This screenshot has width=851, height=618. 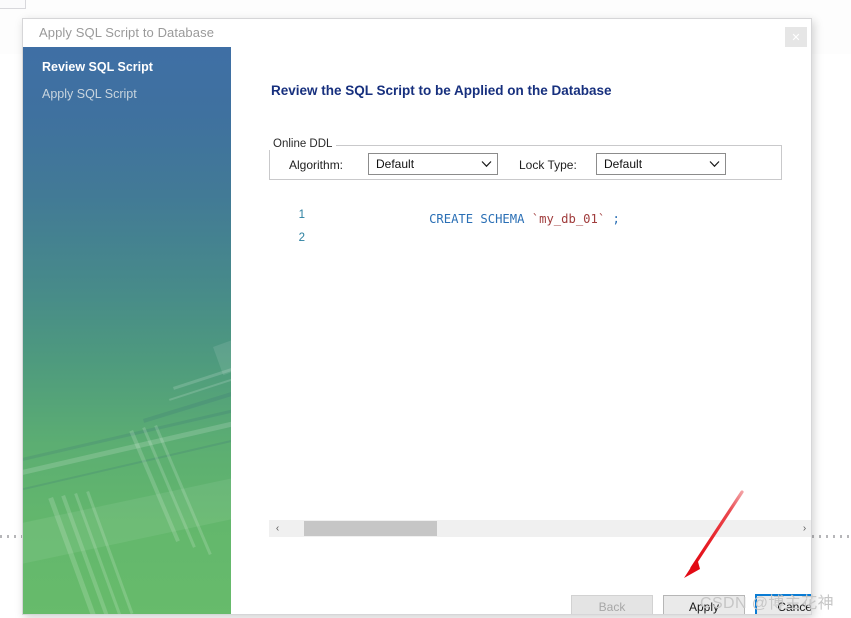 What do you see at coordinates (127, 32) in the screenshot?
I see `dialog-title: Apply SQL Script to Database` at bounding box center [127, 32].